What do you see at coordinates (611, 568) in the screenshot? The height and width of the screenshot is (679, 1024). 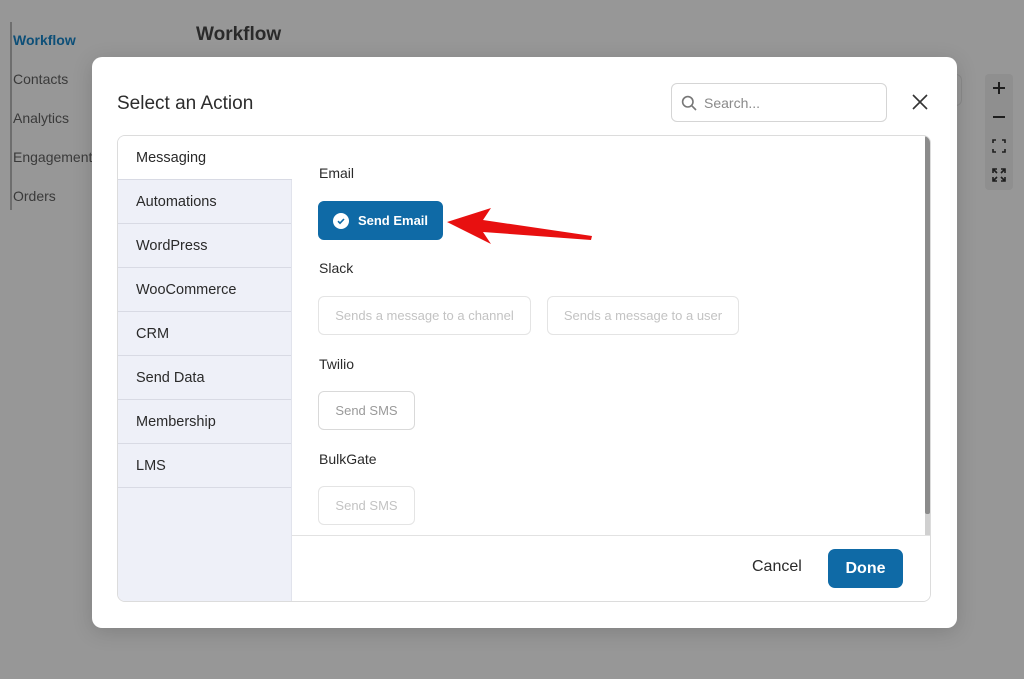 I see `modal-footer: Cancel Done` at bounding box center [611, 568].